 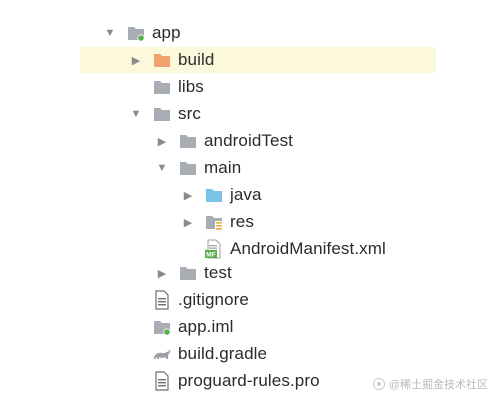 I want to click on gradle-icon, so click(x=162, y=354).